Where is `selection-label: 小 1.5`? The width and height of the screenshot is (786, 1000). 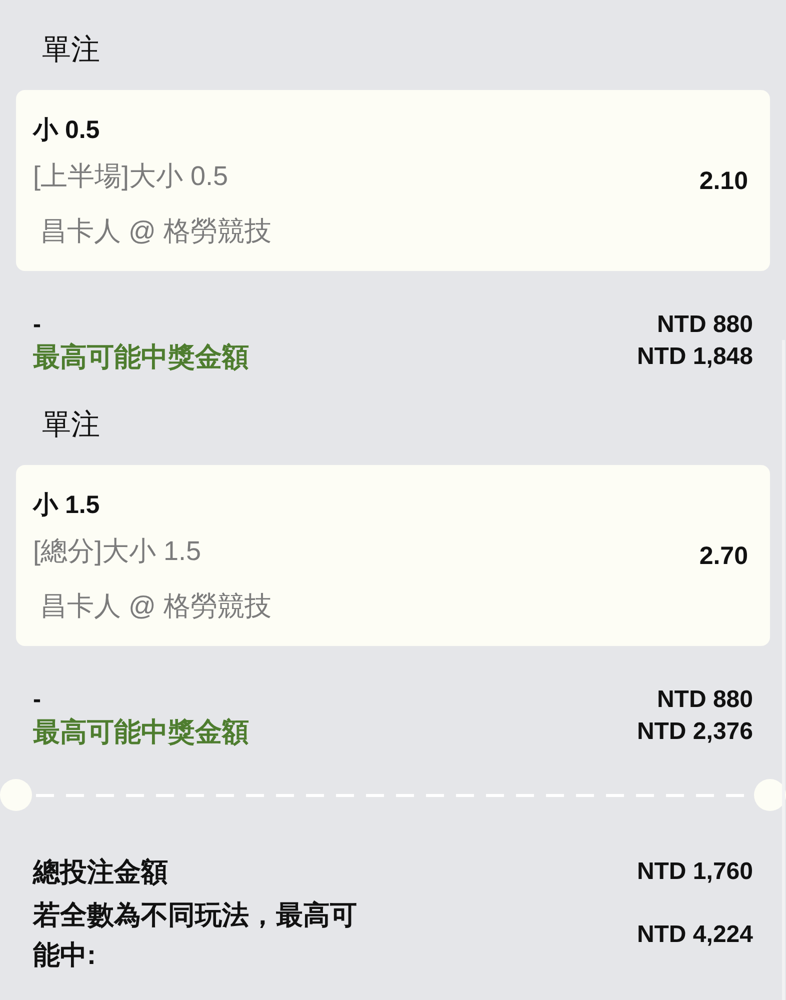 selection-label: 小 1.5 is located at coordinates (66, 505).